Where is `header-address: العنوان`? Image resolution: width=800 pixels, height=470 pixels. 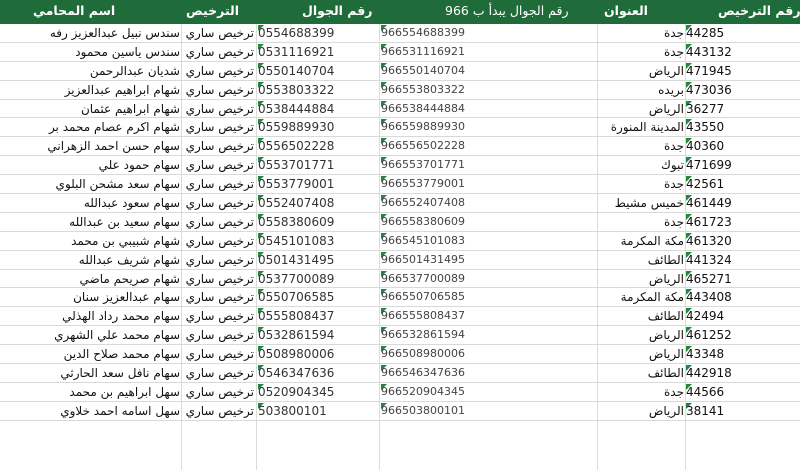
header-address: العنوان is located at coordinates (626, 12).